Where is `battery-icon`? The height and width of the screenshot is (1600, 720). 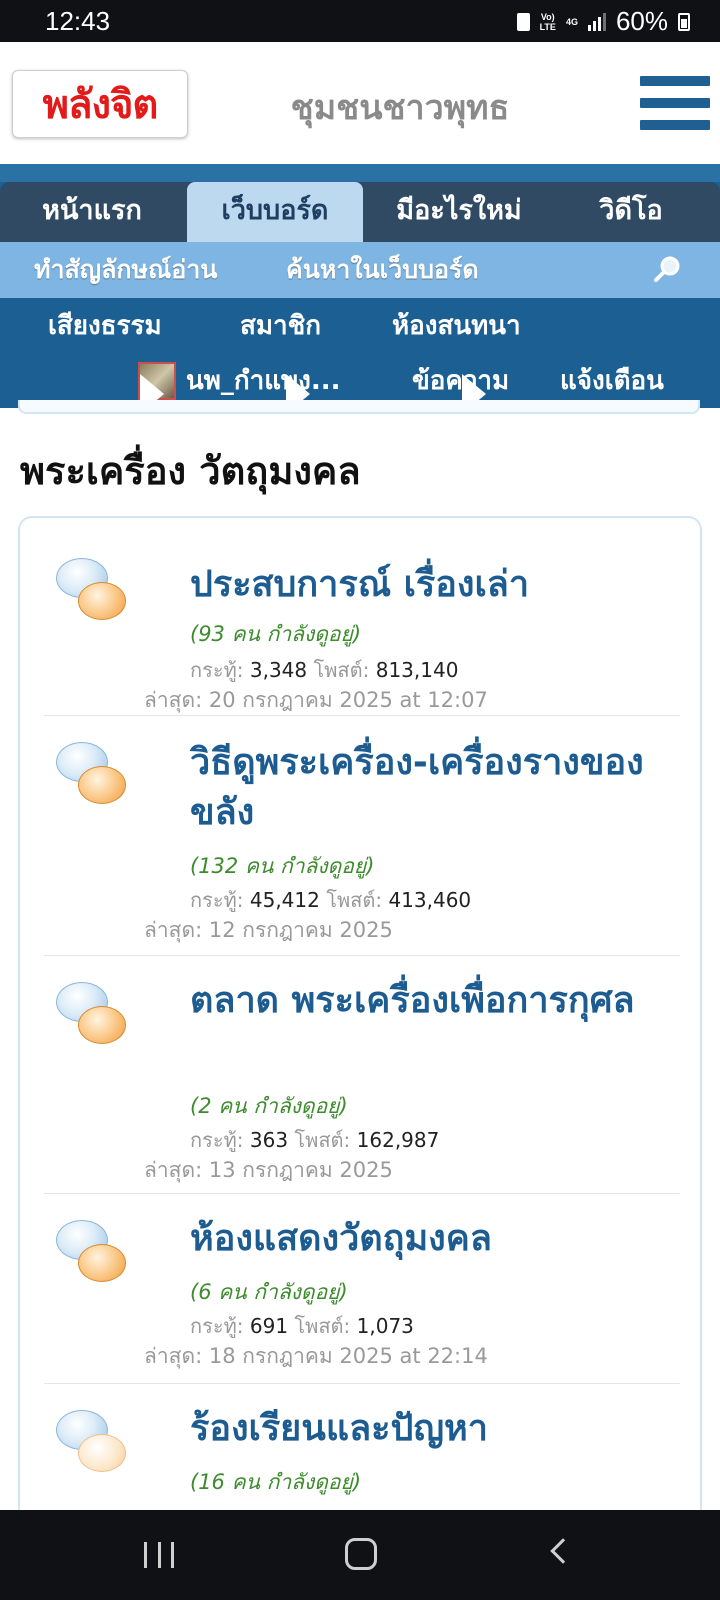
battery-icon is located at coordinates (684, 21).